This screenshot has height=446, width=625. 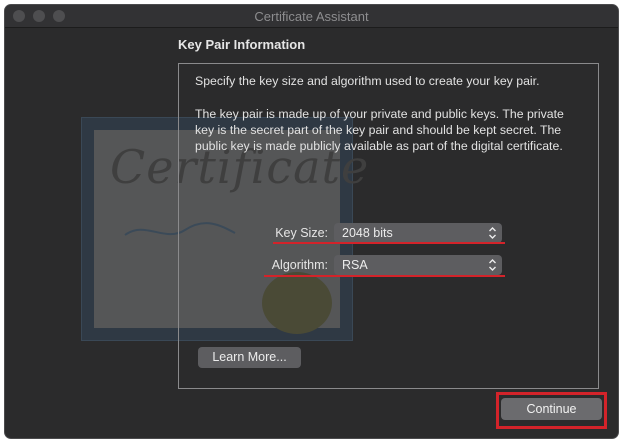 I want to click on key-size-label: Key Size:, so click(x=301, y=233).